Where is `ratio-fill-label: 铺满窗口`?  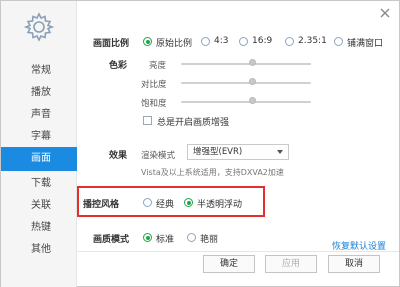 ratio-fill-label: 铺满窗口 is located at coordinates (365, 42).